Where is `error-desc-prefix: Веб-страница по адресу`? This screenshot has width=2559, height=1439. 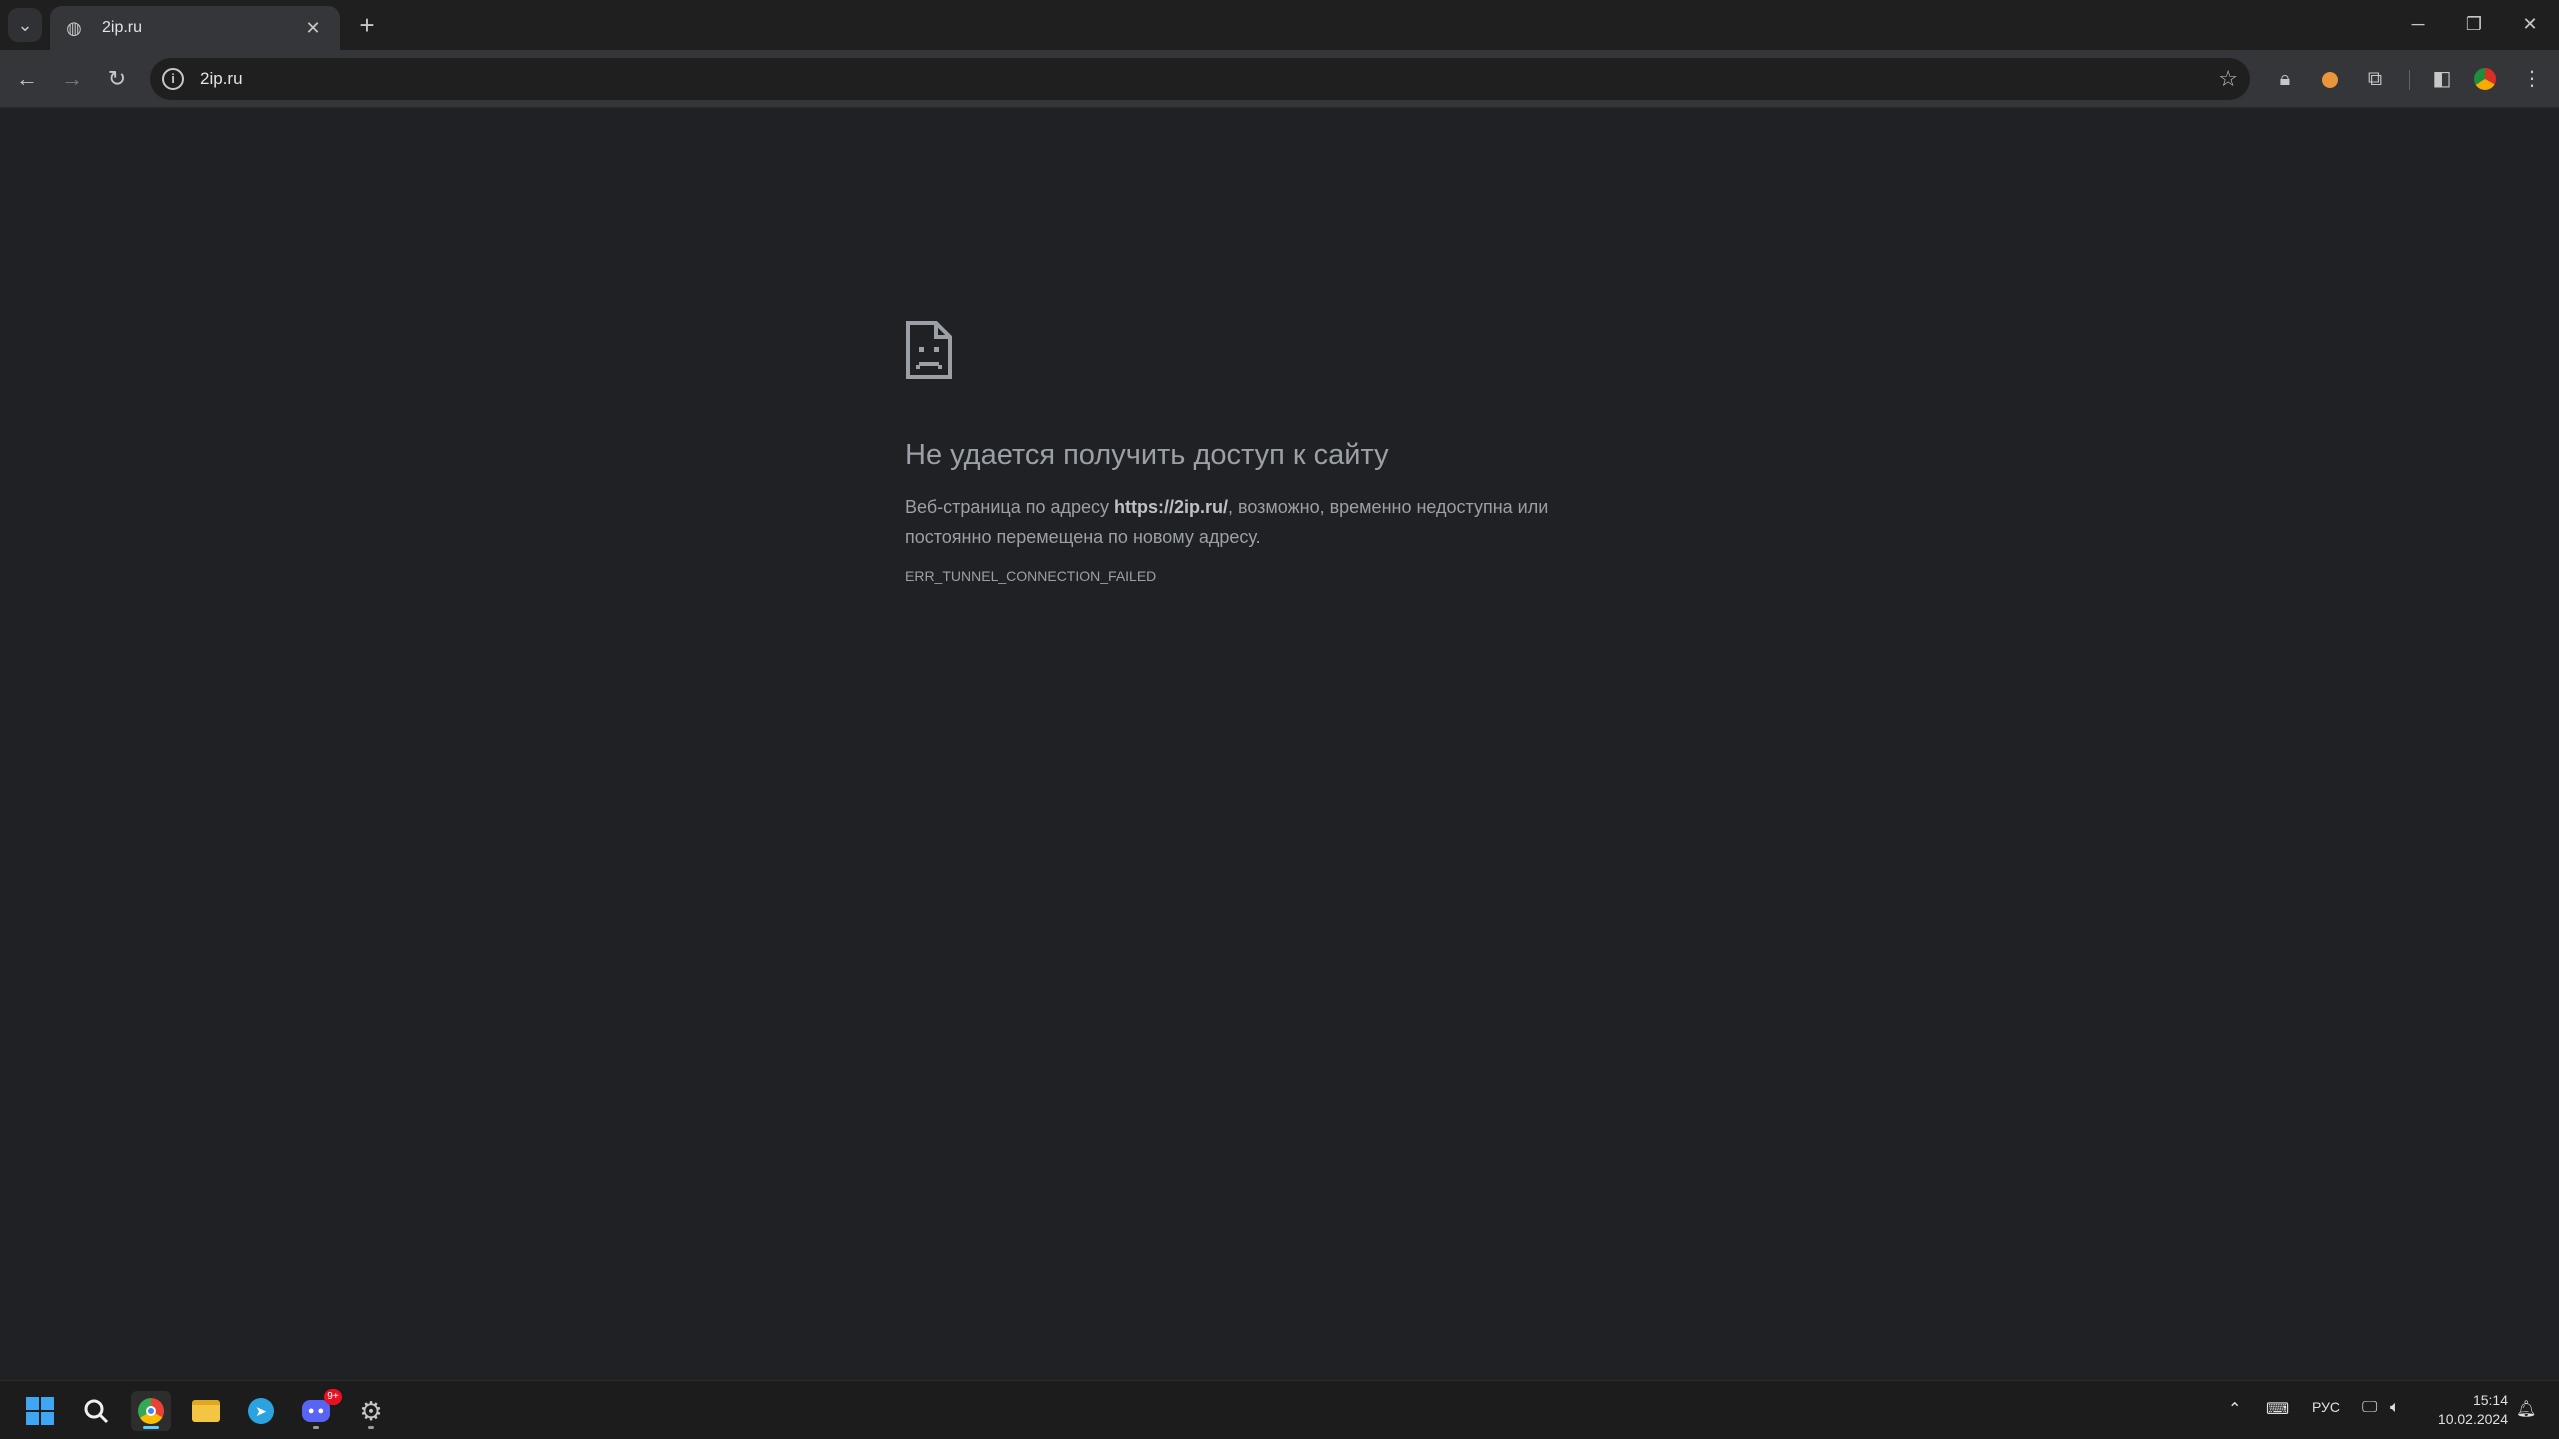
error-desc-prefix: Веб-страница по адресу is located at coordinates (1009, 507).